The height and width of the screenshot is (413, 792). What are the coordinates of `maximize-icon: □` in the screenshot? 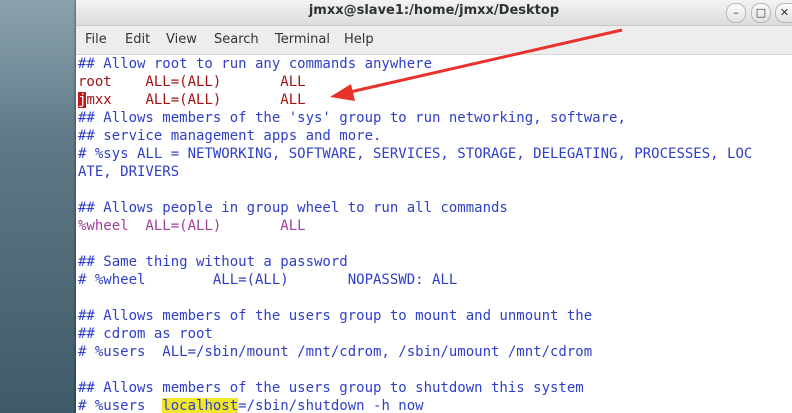 It's located at (761, 13).